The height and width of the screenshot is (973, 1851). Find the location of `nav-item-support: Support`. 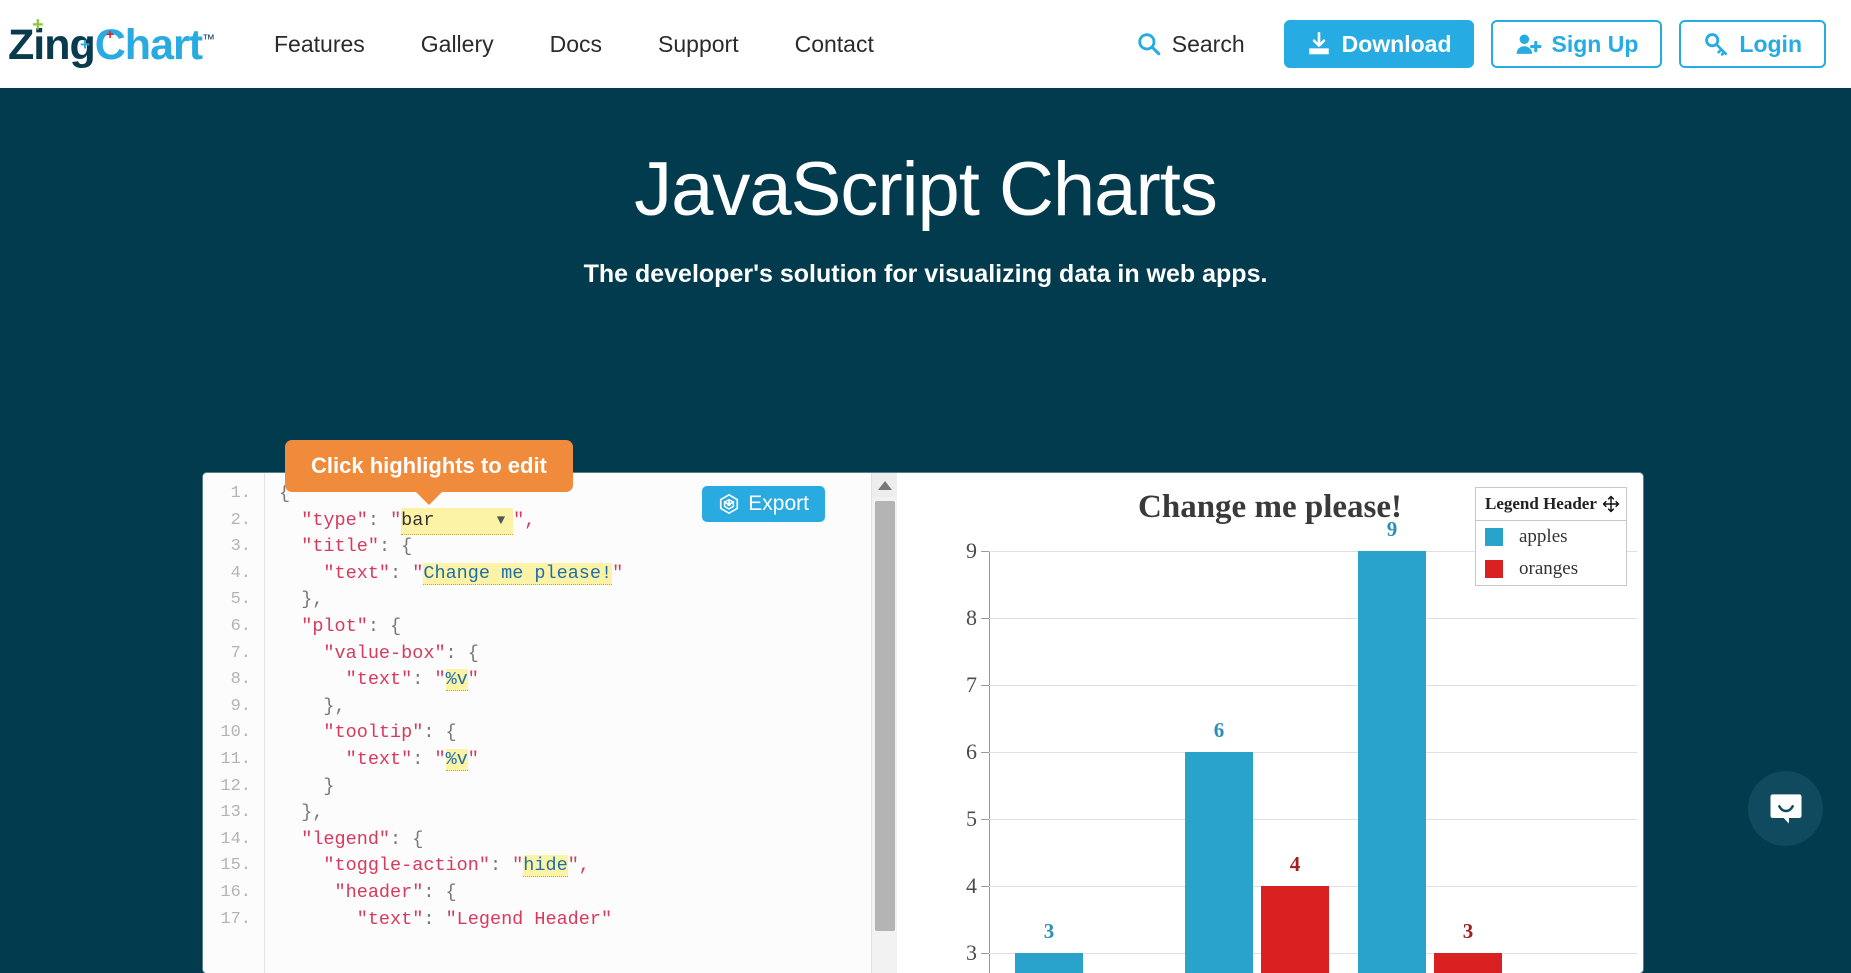

nav-item-support: Support is located at coordinates (698, 44).